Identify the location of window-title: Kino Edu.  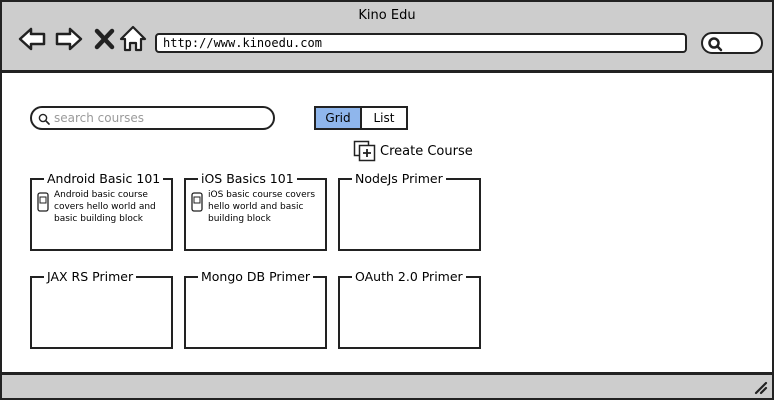
(387, 15).